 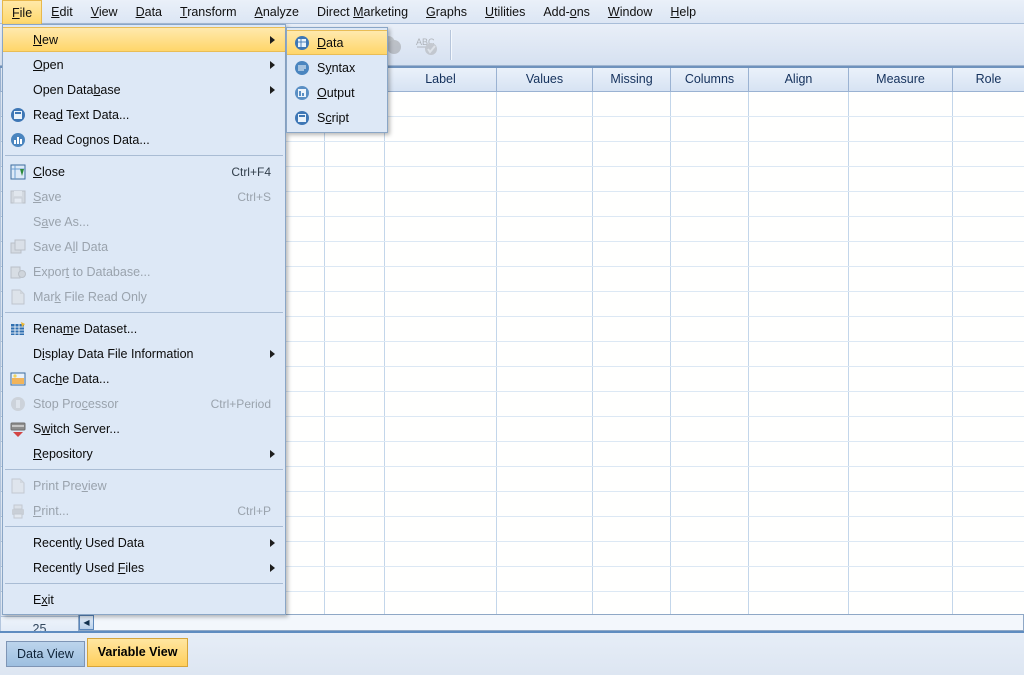 I want to click on menubar-item-file: File, so click(x=22, y=12).